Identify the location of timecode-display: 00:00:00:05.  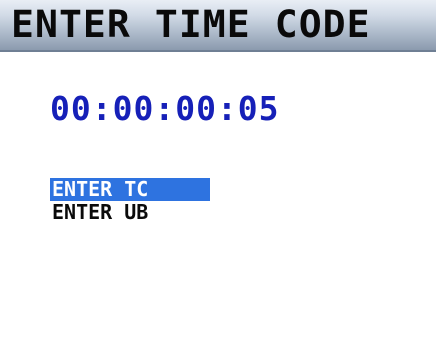
(165, 109).